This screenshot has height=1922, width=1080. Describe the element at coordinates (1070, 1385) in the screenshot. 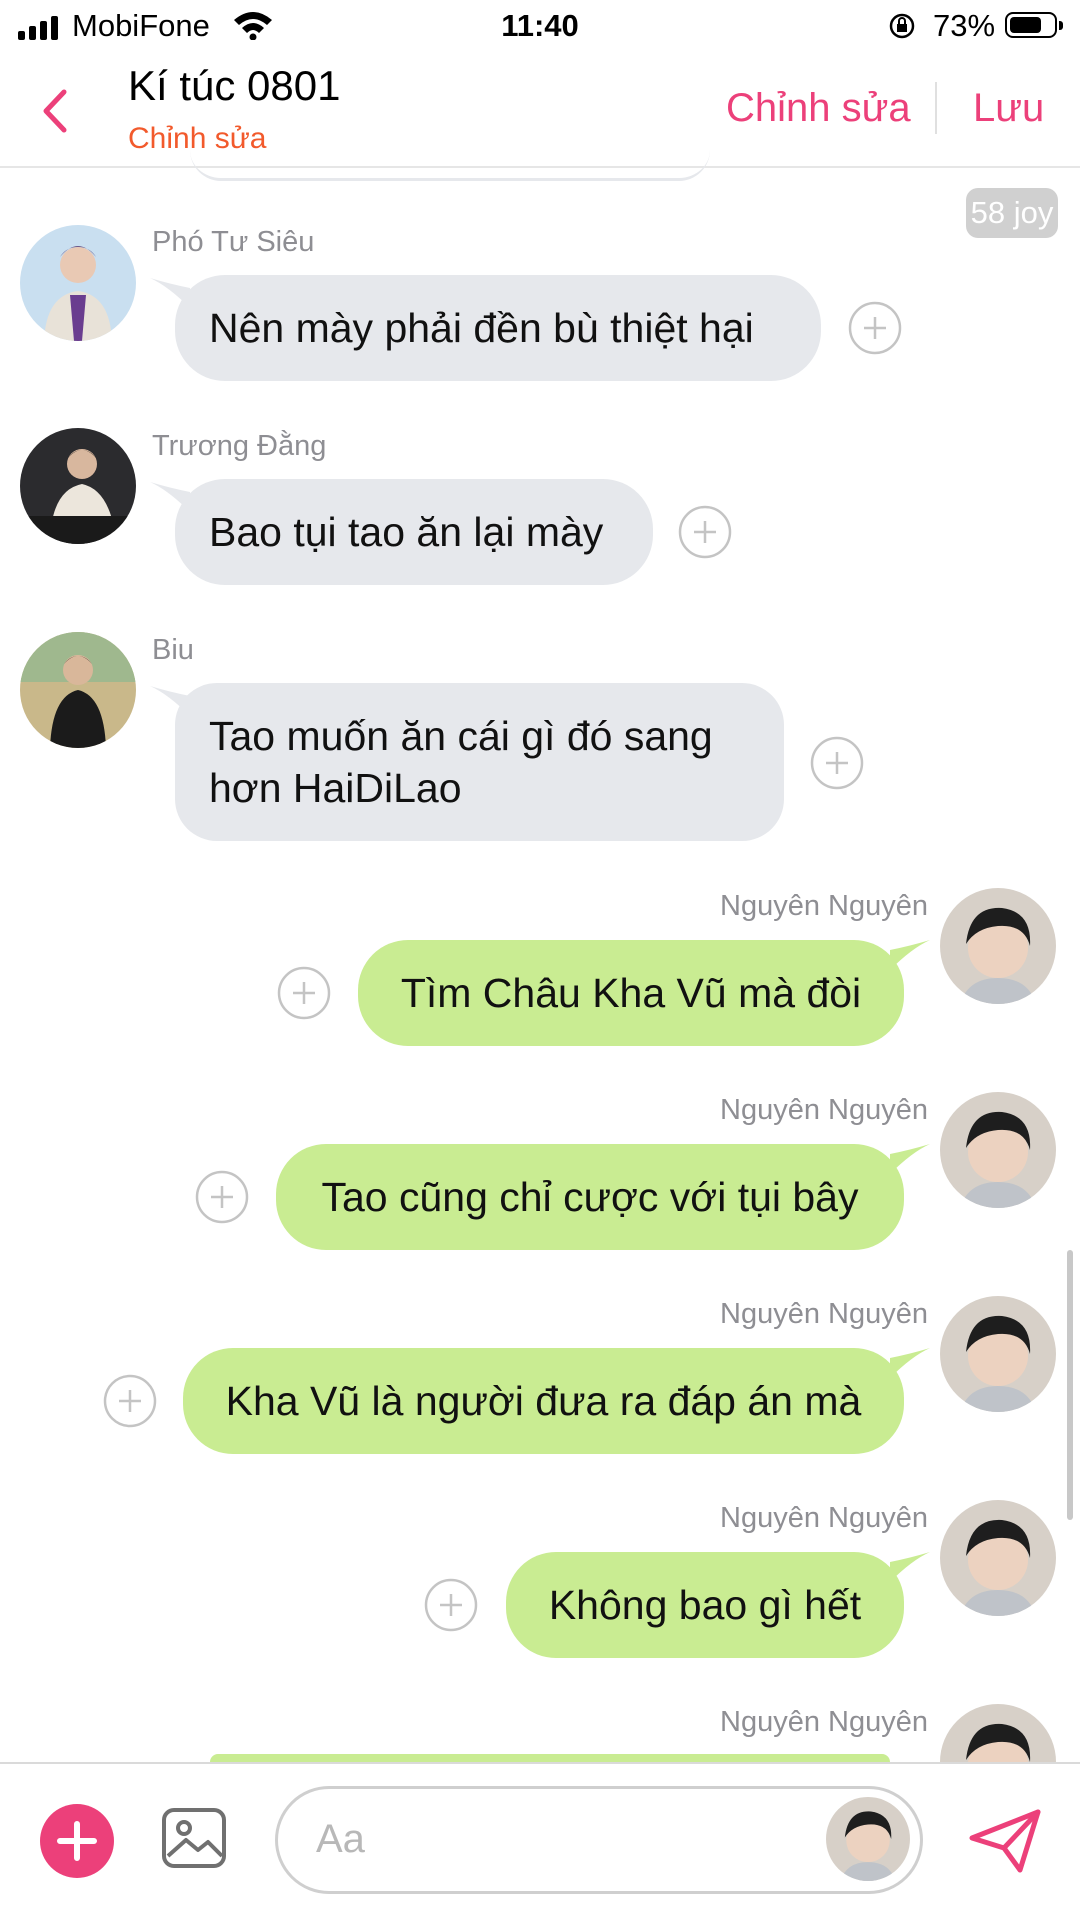

I see `scrollbar` at that location.